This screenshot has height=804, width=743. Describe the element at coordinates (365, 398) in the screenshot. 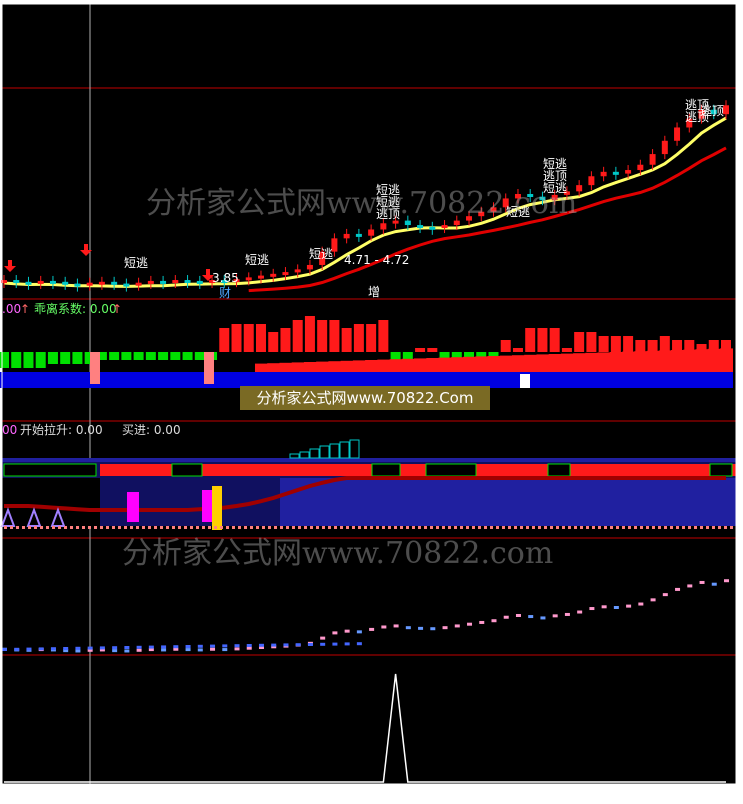

I see `watermark-banner: 分析家公式网www.70822.Com` at that location.